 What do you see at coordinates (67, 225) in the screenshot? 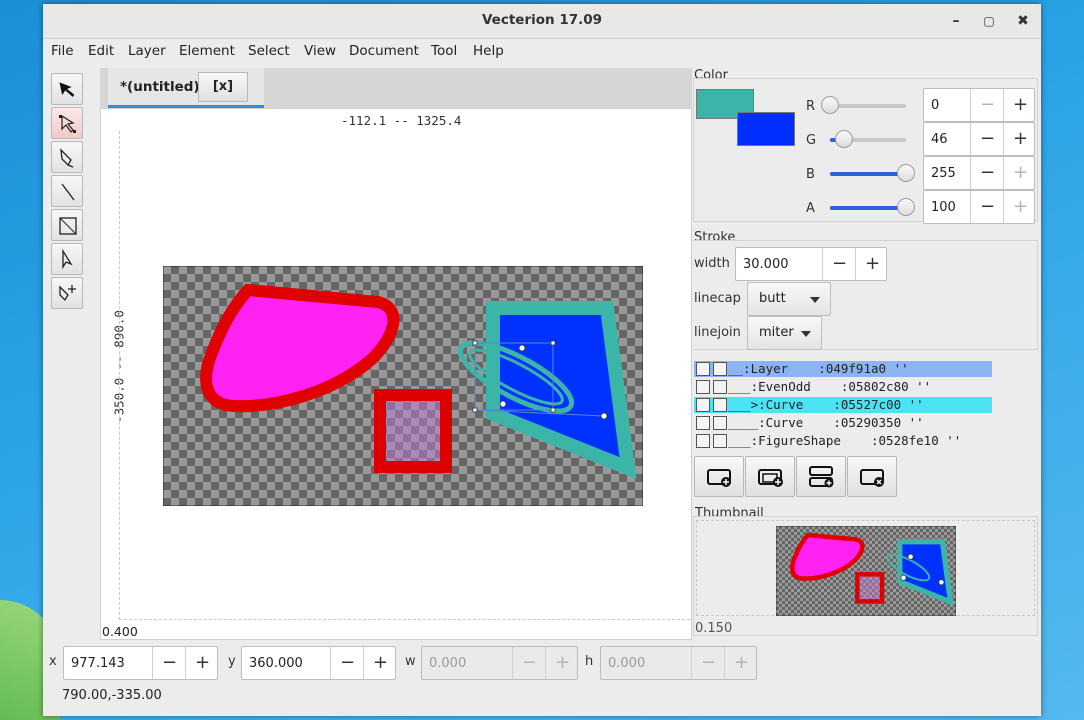
I see `rectangle-tool-button` at bounding box center [67, 225].